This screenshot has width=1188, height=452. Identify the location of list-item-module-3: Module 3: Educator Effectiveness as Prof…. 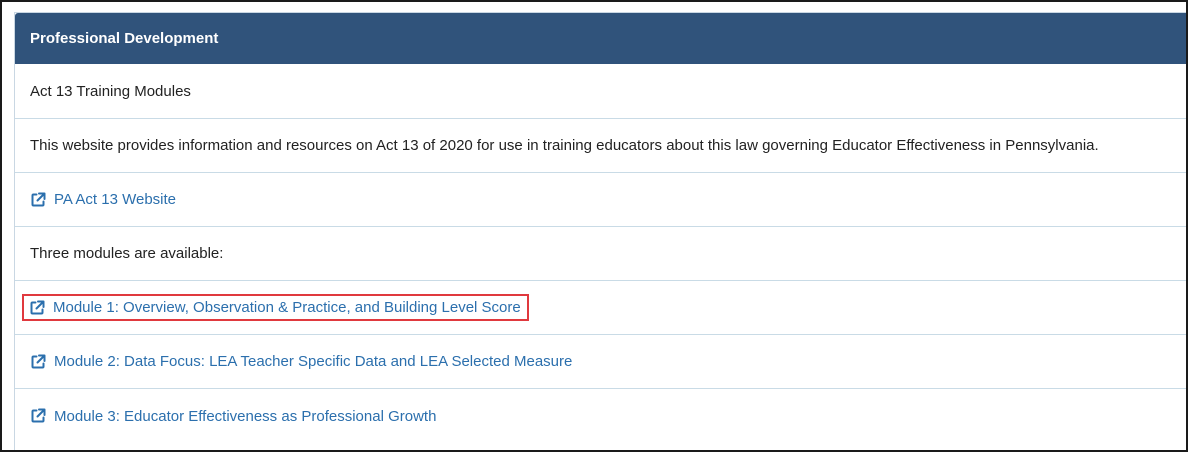
(600, 416).